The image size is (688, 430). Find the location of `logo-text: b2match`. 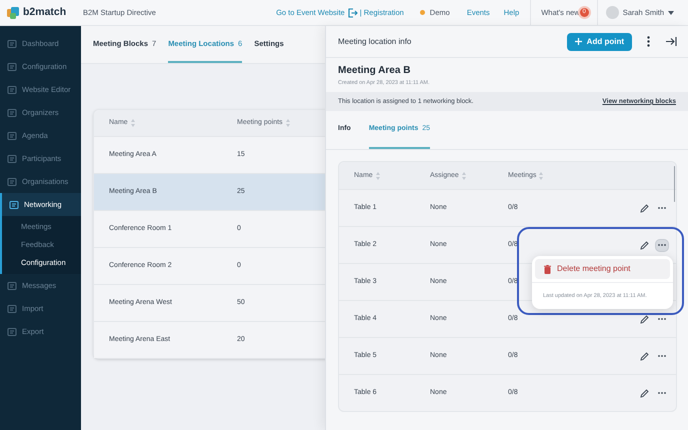

logo-text: b2match is located at coordinates (44, 12).